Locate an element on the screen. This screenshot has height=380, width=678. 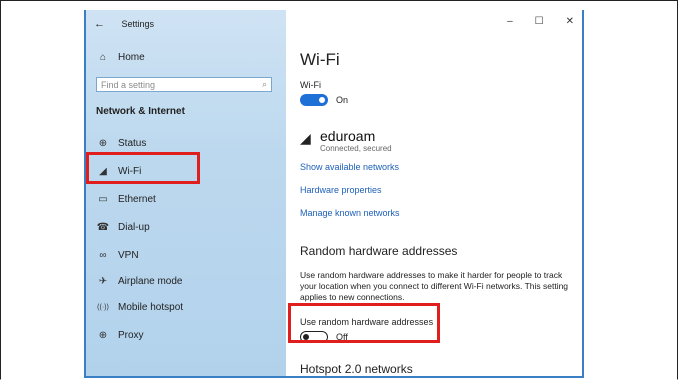
sidebar-item-status: ⊕ Status is located at coordinates (121, 143).